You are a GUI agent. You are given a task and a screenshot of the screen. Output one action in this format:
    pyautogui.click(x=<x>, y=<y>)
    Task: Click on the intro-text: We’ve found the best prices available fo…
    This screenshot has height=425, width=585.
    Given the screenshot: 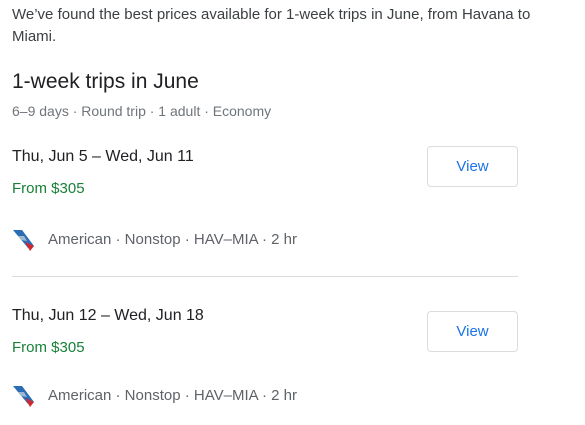 What is the action you would take?
    pyautogui.click(x=271, y=25)
    